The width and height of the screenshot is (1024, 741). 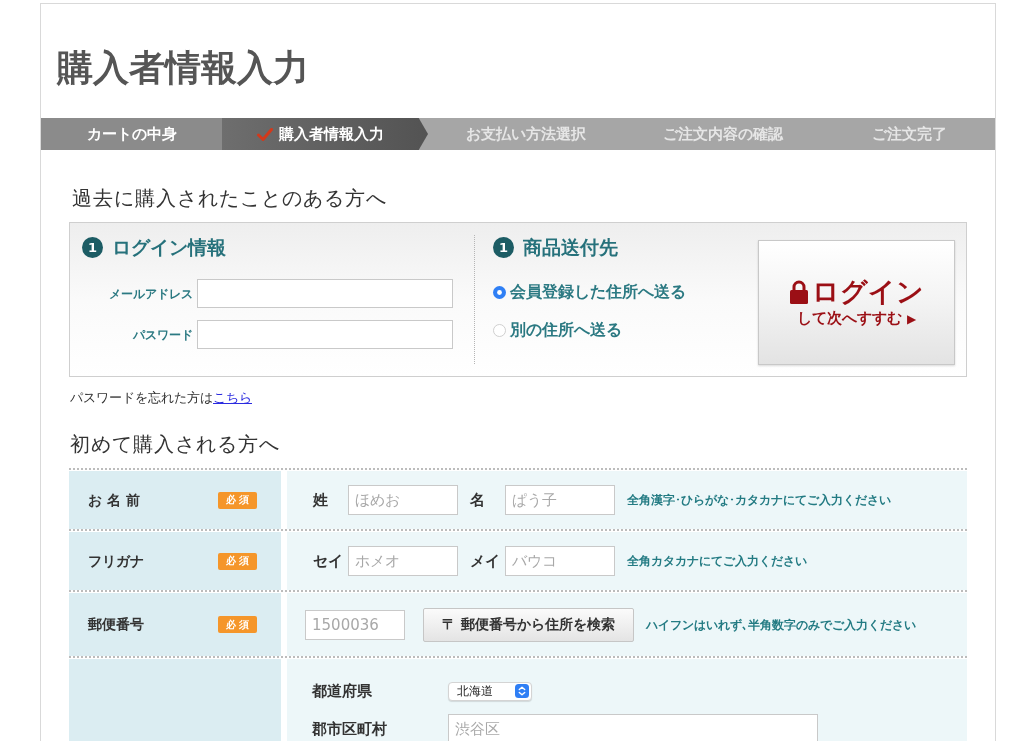 I want to click on hint-text: 全角カタカナにてご入力ください, so click(x=717, y=561).